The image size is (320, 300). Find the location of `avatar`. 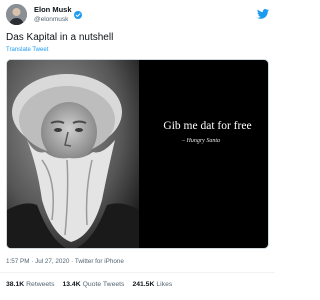

avatar is located at coordinates (16, 14).